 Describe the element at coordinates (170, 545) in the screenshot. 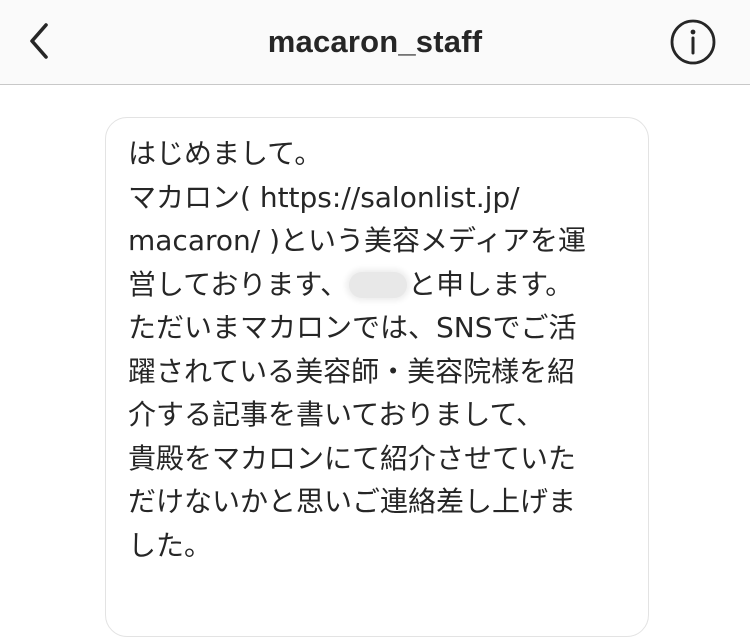

I see `message-line: した。` at that location.